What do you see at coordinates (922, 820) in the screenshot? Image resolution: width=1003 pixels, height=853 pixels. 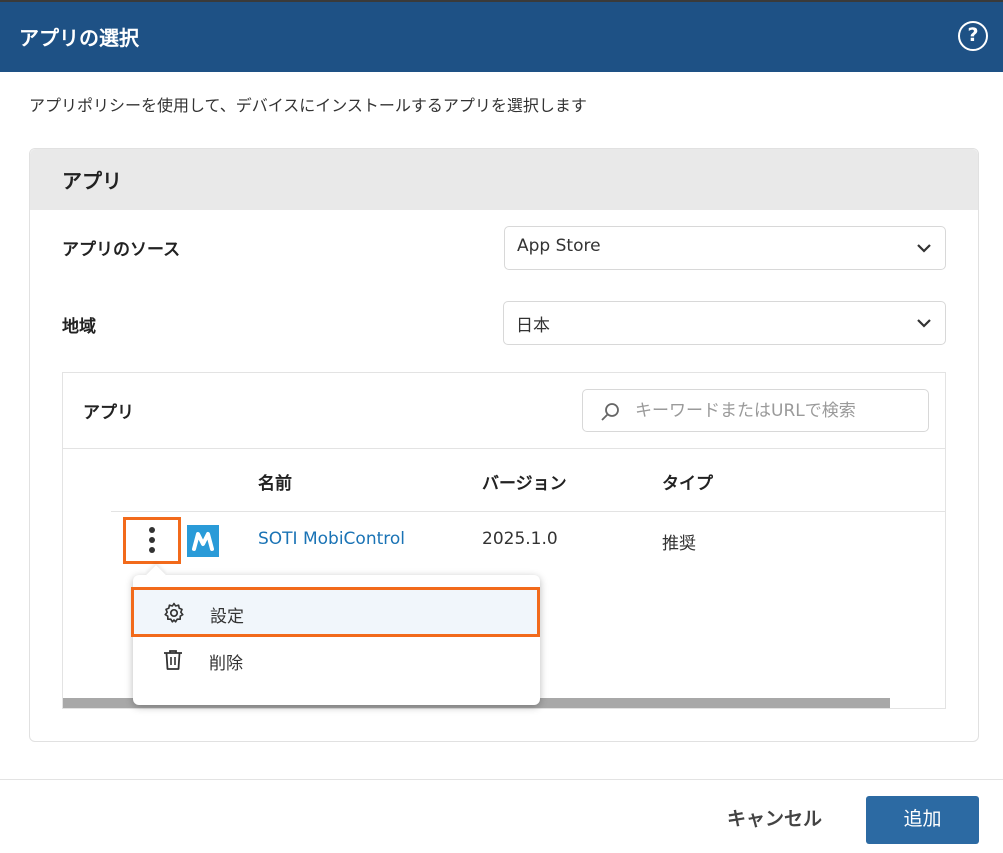 I see `add-button: 追加` at bounding box center [922, 820].